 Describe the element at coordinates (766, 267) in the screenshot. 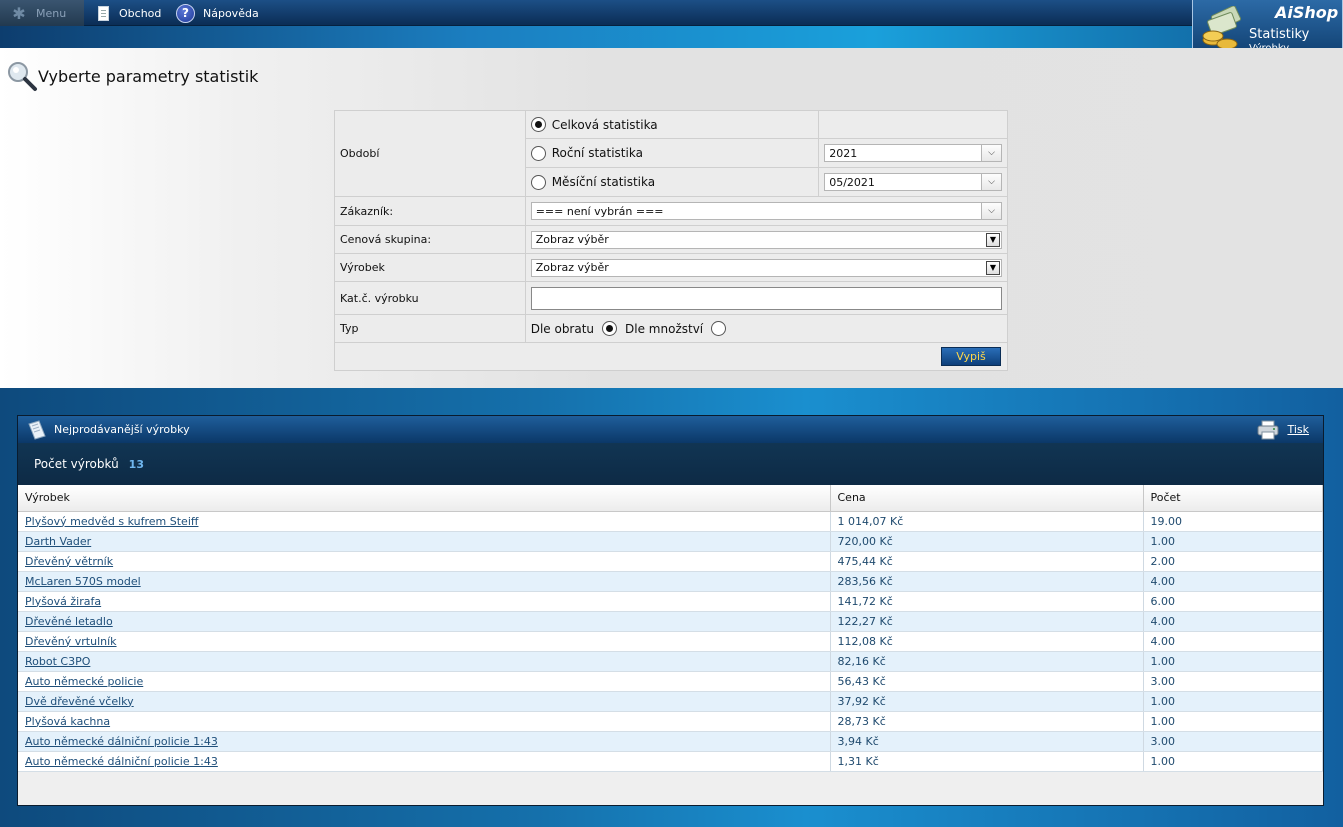

I see `product-select: Zobraz výběr ▼` at that location.